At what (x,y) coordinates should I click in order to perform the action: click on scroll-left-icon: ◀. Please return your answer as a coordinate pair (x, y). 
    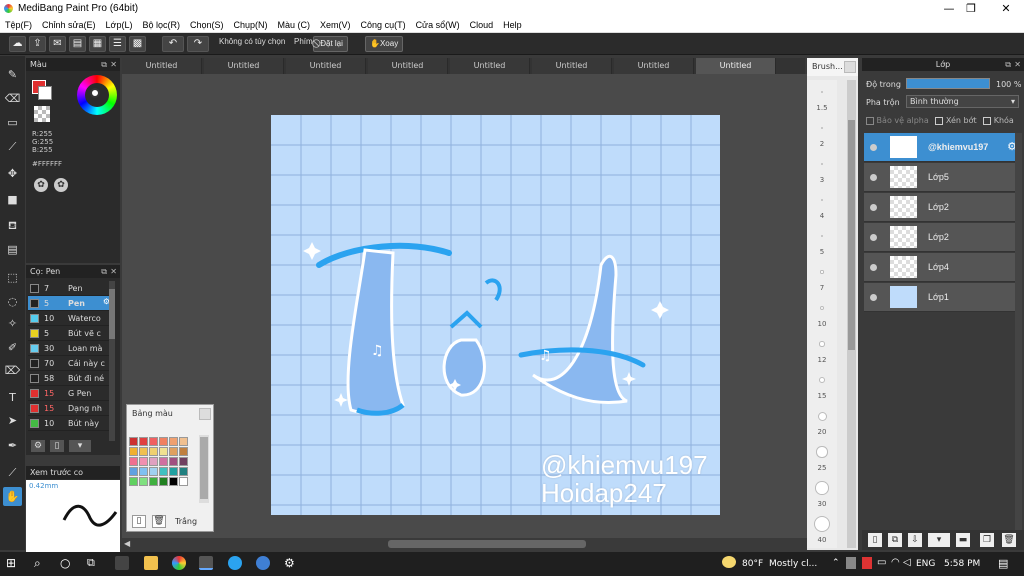
    Looking at the image, I should click on (127, 543).